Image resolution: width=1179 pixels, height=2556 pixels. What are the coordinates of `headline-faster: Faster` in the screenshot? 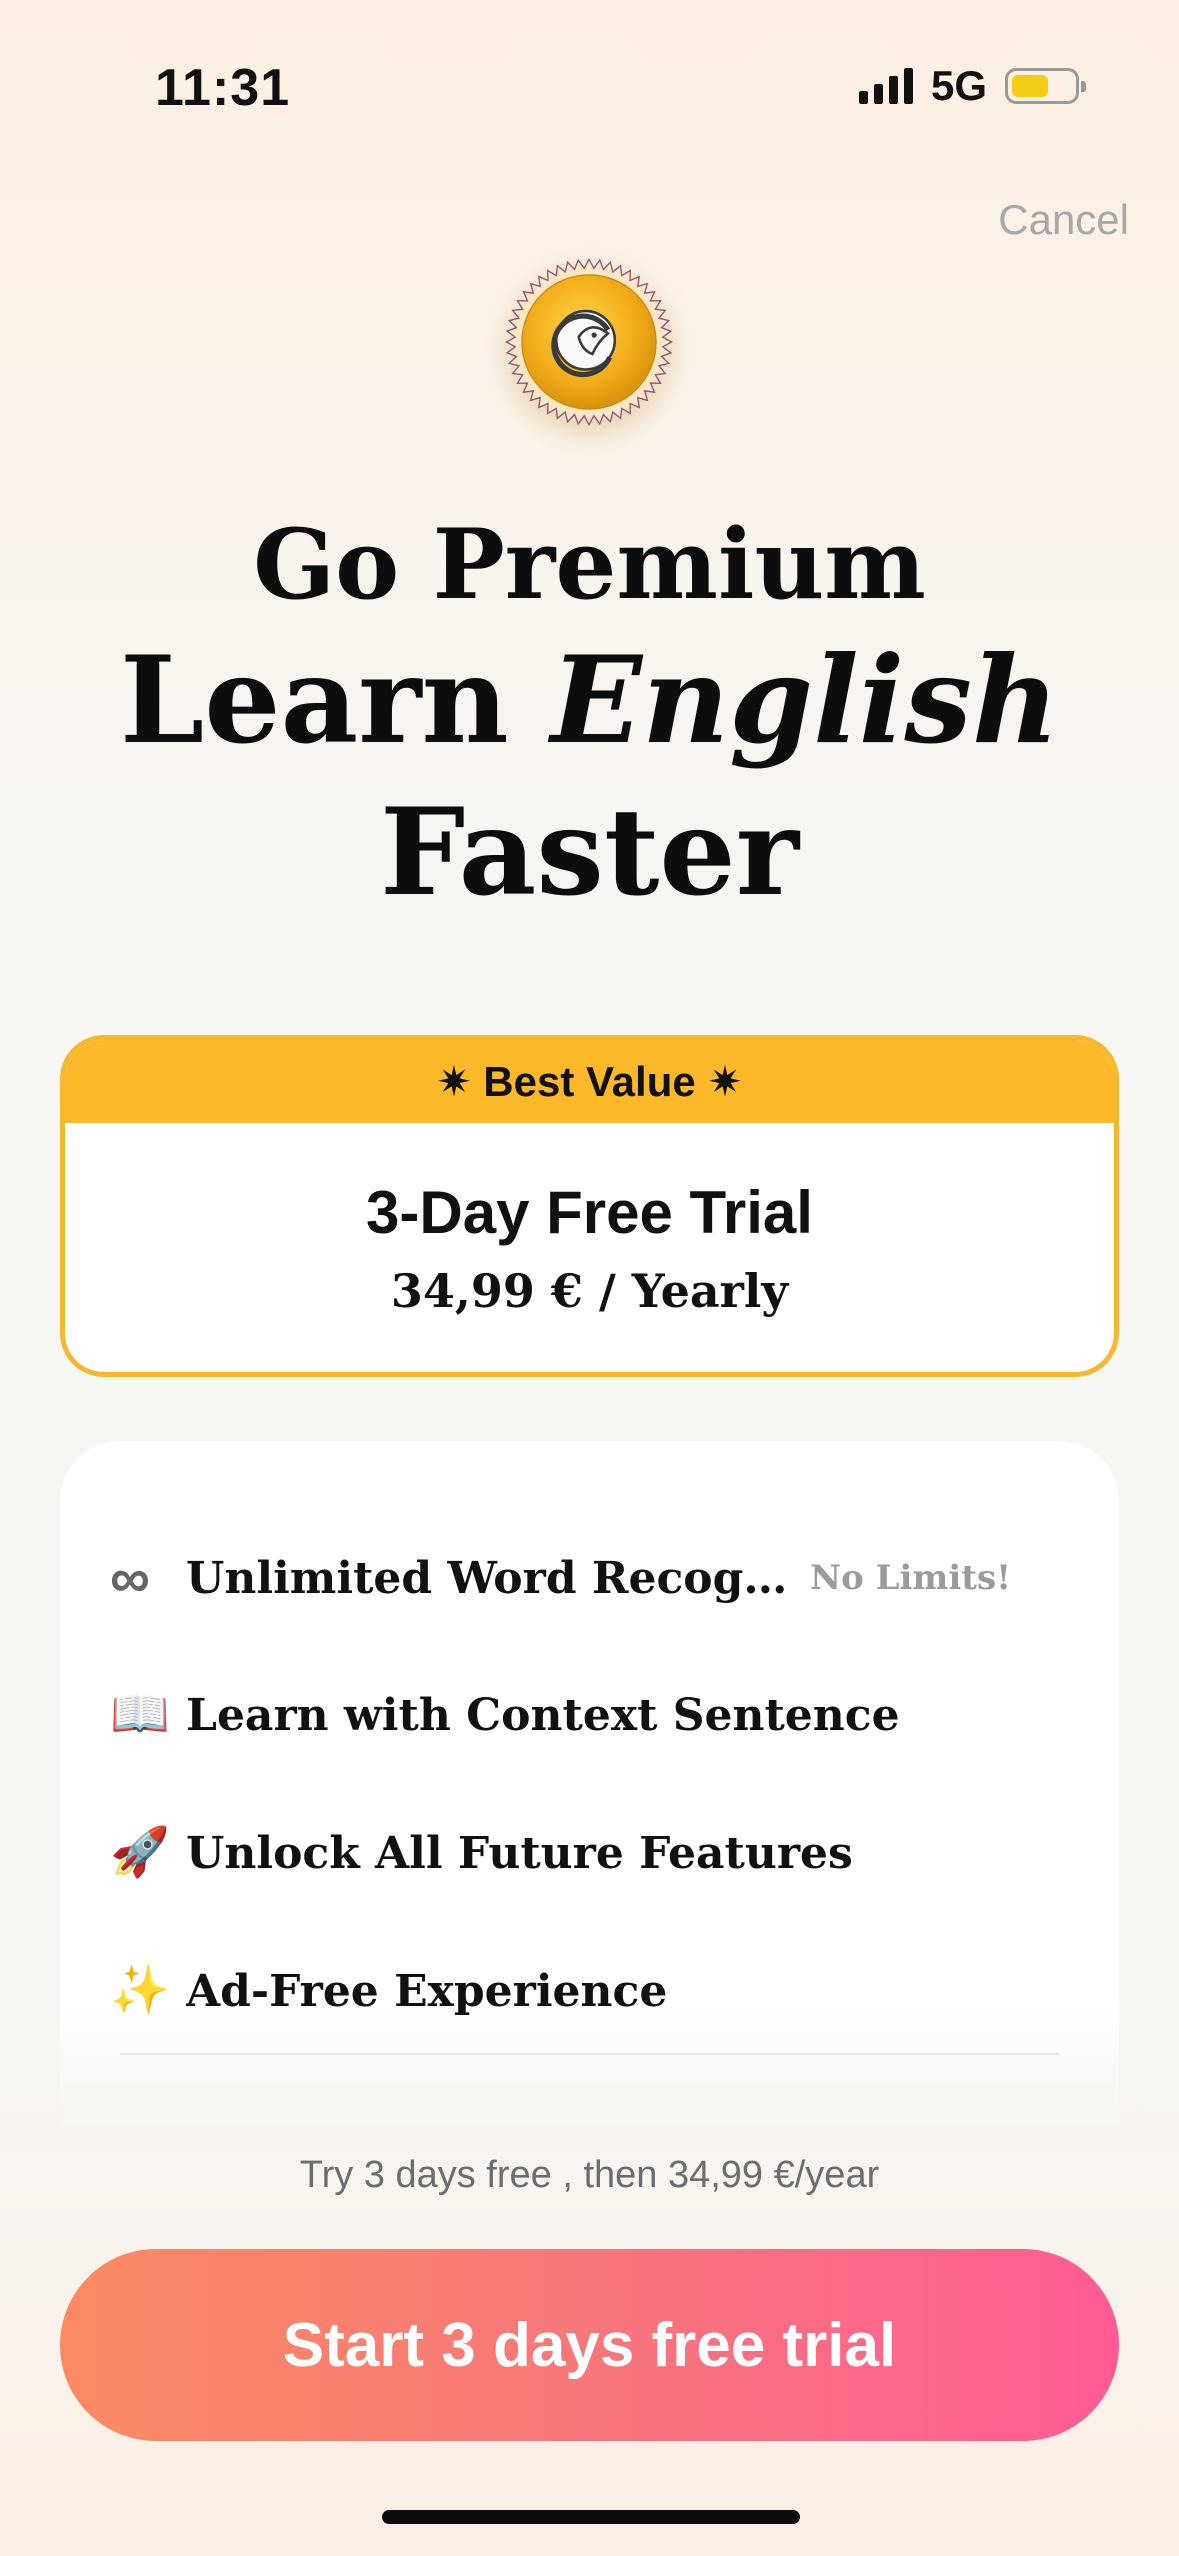 It's located at (589, 852).